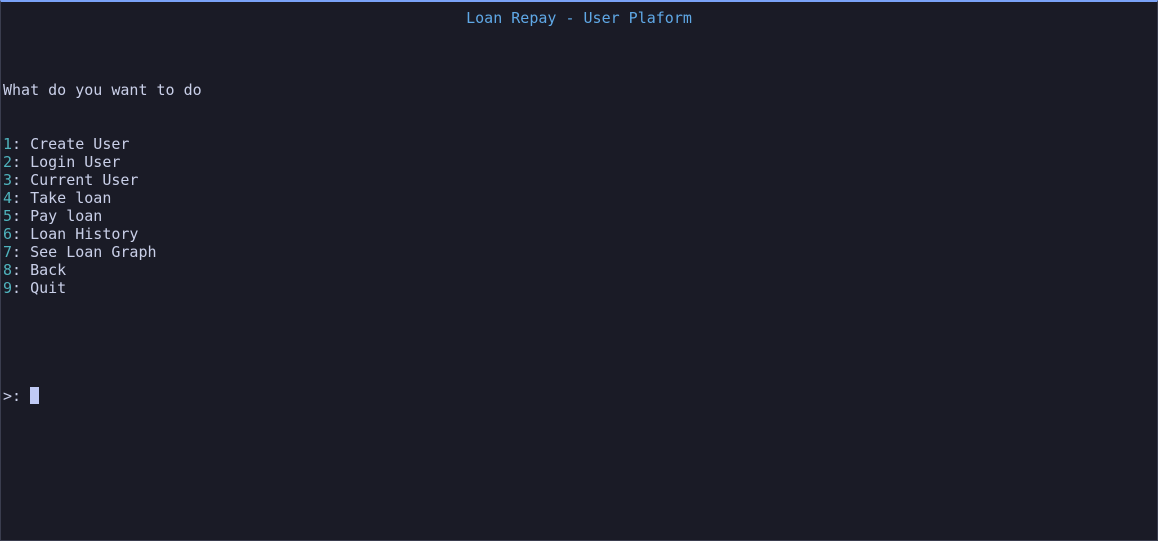 This screenshot has height=541, width=1158. I want to click on menu-item-number: 6, so click(8, 234).